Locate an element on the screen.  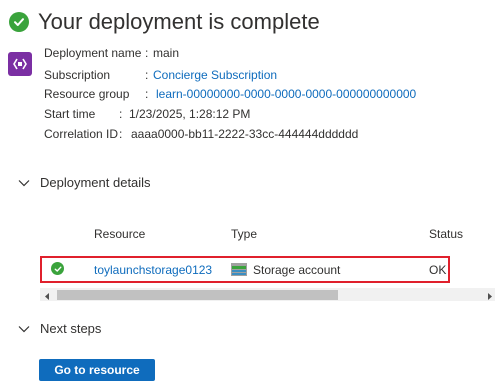
resource-link: toylaunchstorage0123 is located at coordinates (153, 270).